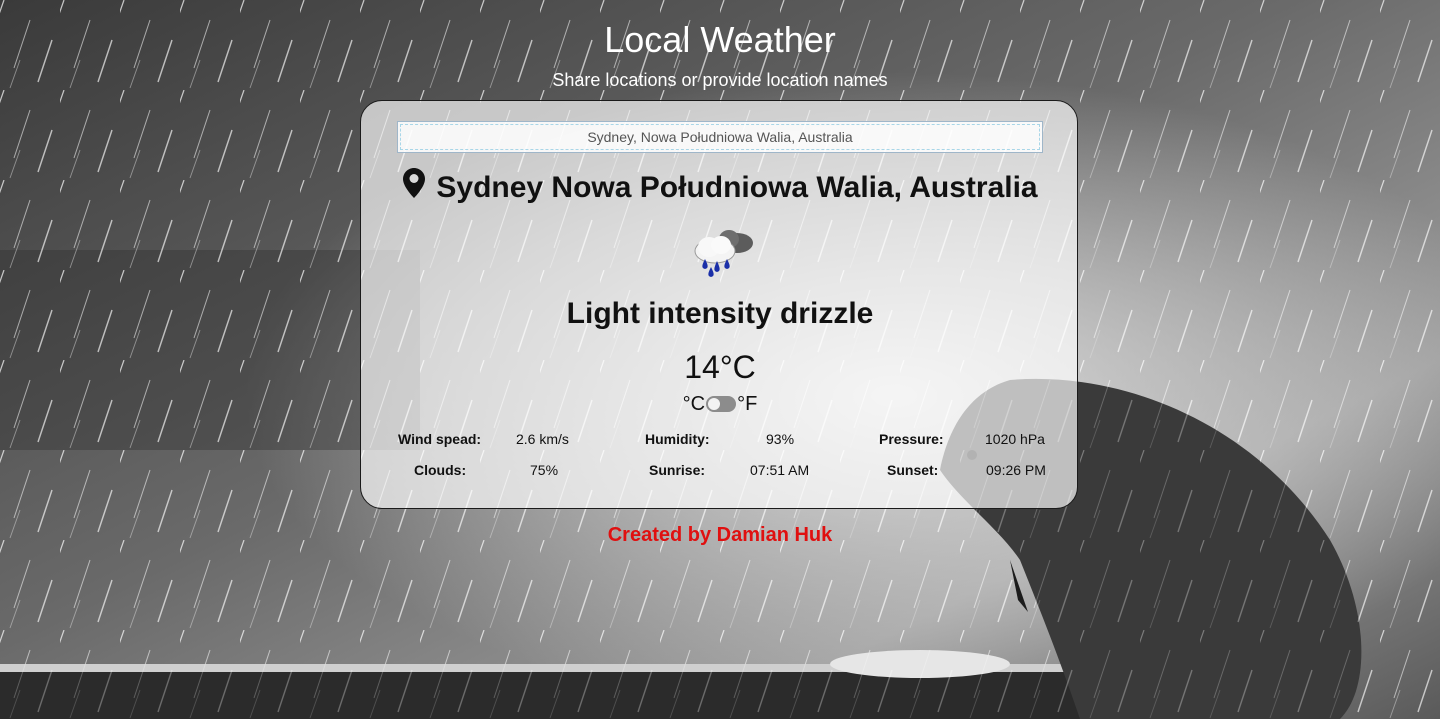 This screenshot has width=1440, height=719. Describe the element at coordinates (677, 470) in the screenshot. I see `sunrise-label: Sunrise:` at that location.